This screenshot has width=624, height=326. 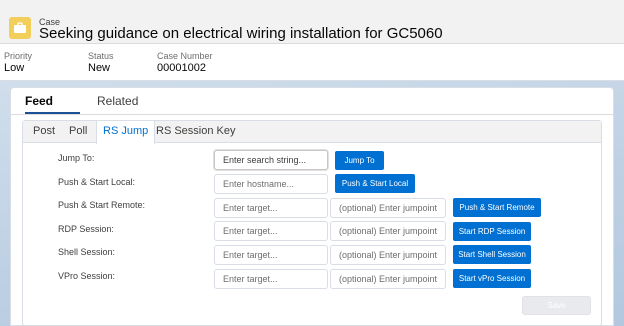 What do you see at coordinates (99, 68) in the screenshot?
I see `field-value: New` at bounding box center [99, 68].